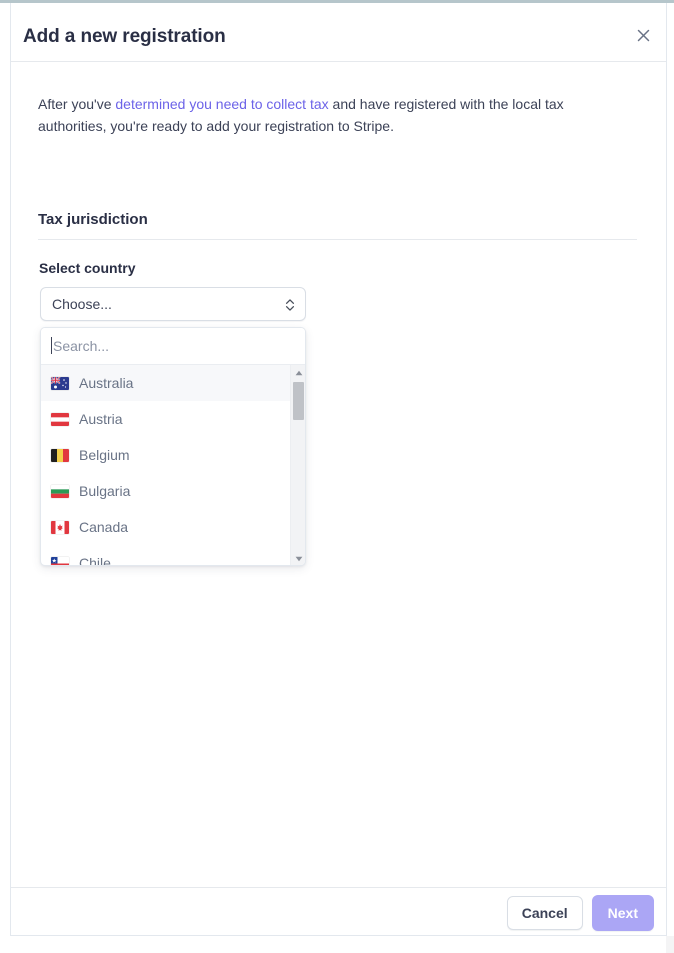 The image size is (674, 953). What do you see at coordinates (95, 560) in the screenshot?
I see `list-item-label: Chile` at bounding box center [95, 560].